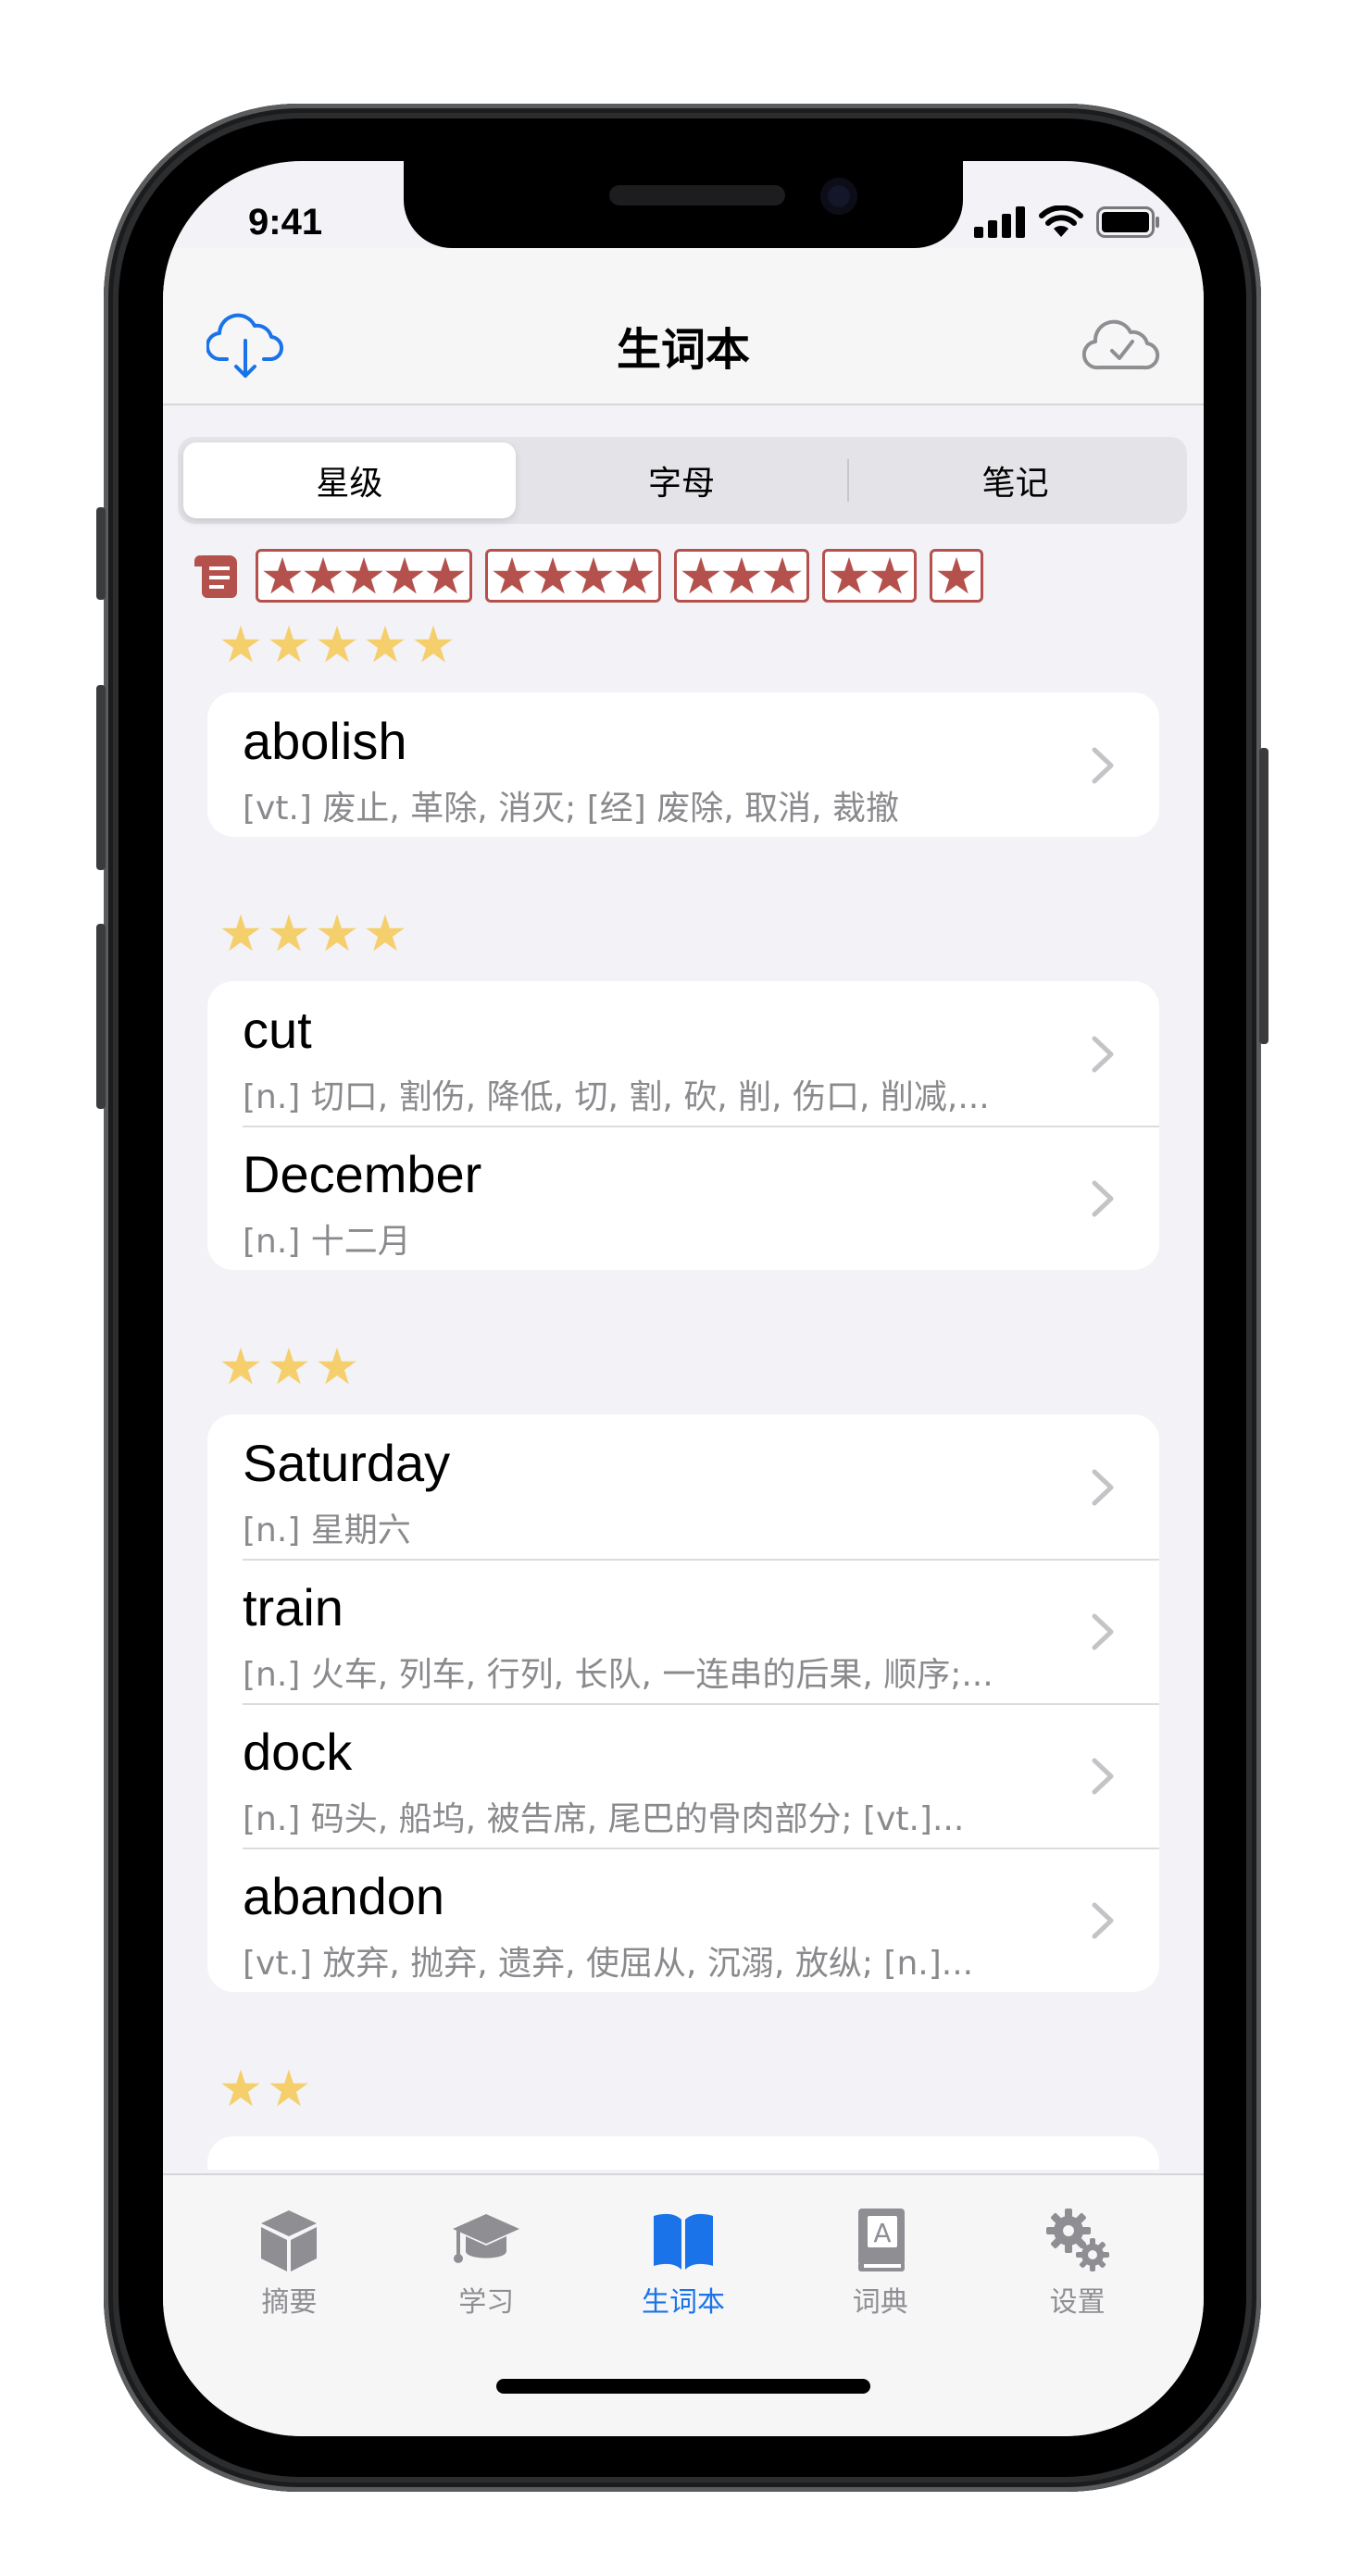  I want to click on tab-vocabulary-book: 生词本, so click(683, 2305).